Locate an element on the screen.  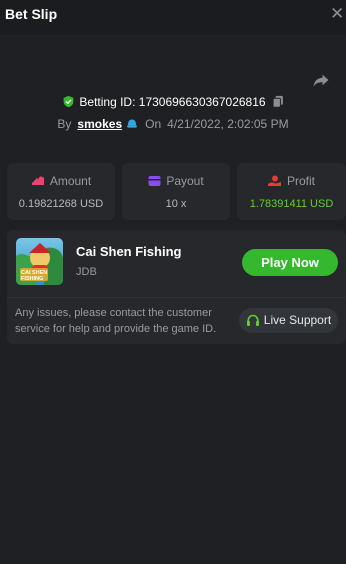
payout-label-row: Payout is located at coordinates (176, 181).